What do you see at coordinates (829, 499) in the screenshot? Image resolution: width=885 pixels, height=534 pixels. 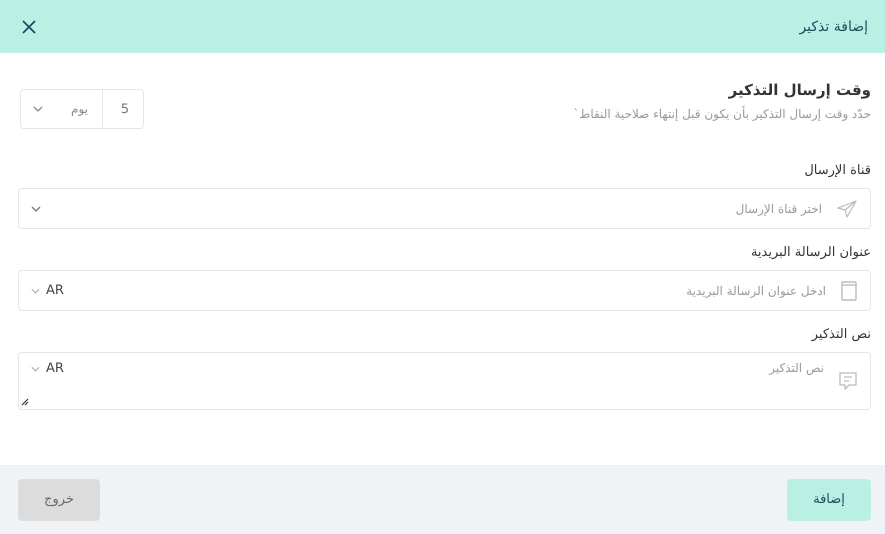 I see `add-button: إضافة` at bounding box center [829, 499].